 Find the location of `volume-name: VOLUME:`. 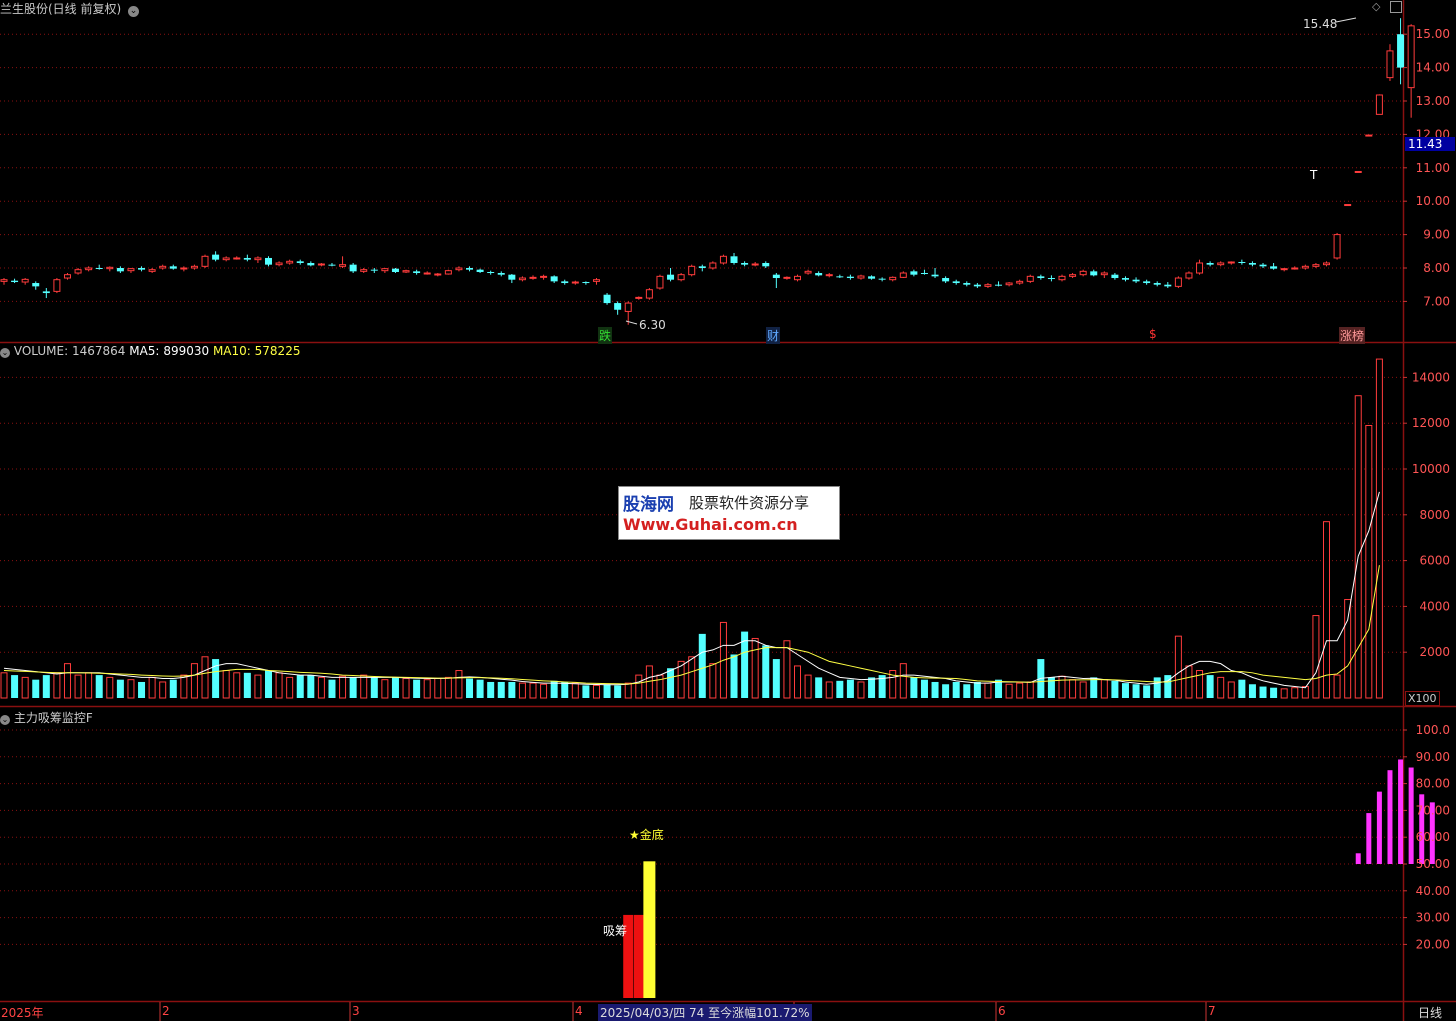

volume-name: VOLUME: is located at coordinates (41, 351).